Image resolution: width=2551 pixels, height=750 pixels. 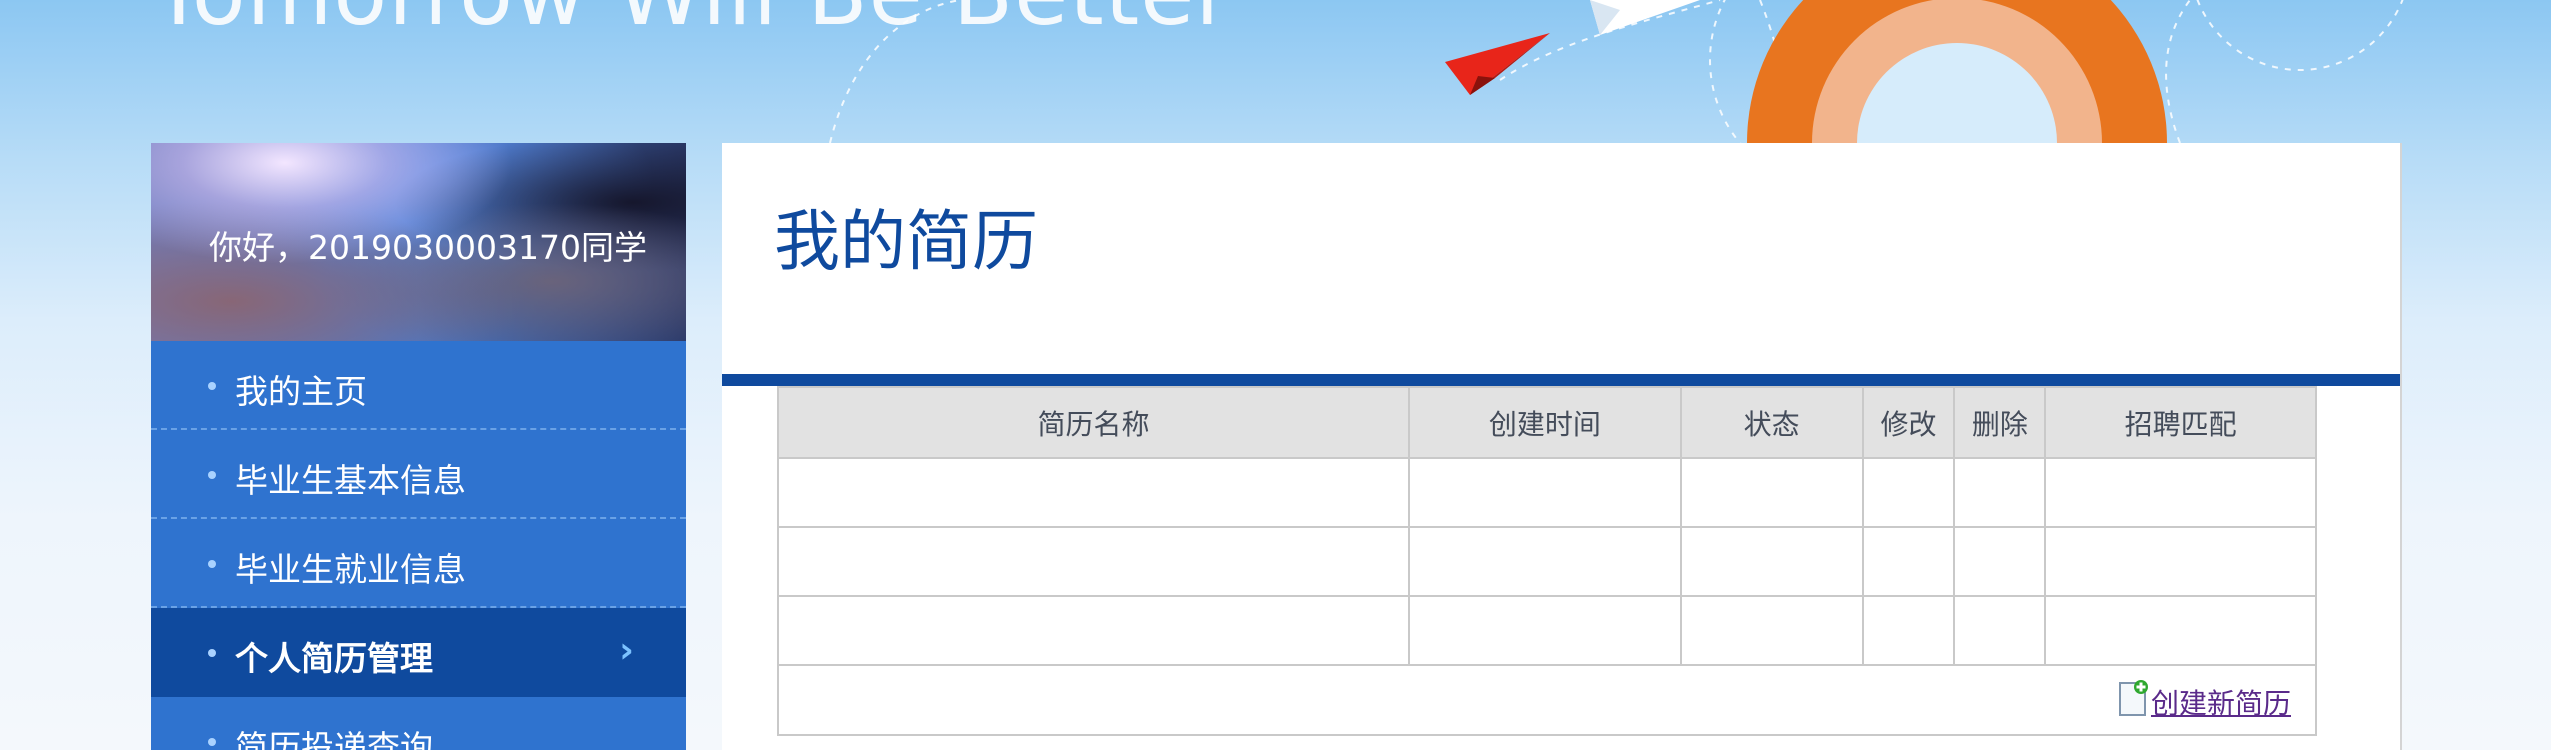 What do you see at coordinates (334, 739) in the screenshot?
I see `sidebar-item-label: 简历投递查询` at bounding box center [334, 739].